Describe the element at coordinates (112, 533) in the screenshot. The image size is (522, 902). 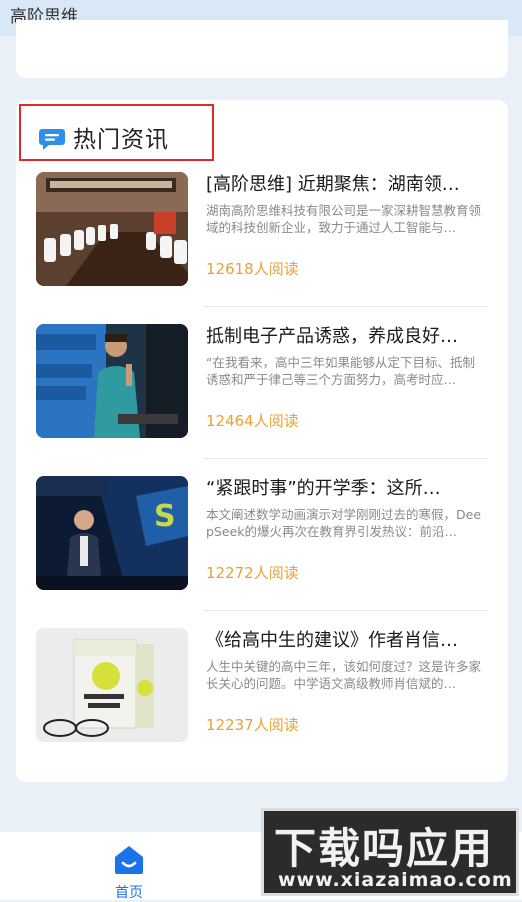
I see `news-thumbnail: S` at that location.